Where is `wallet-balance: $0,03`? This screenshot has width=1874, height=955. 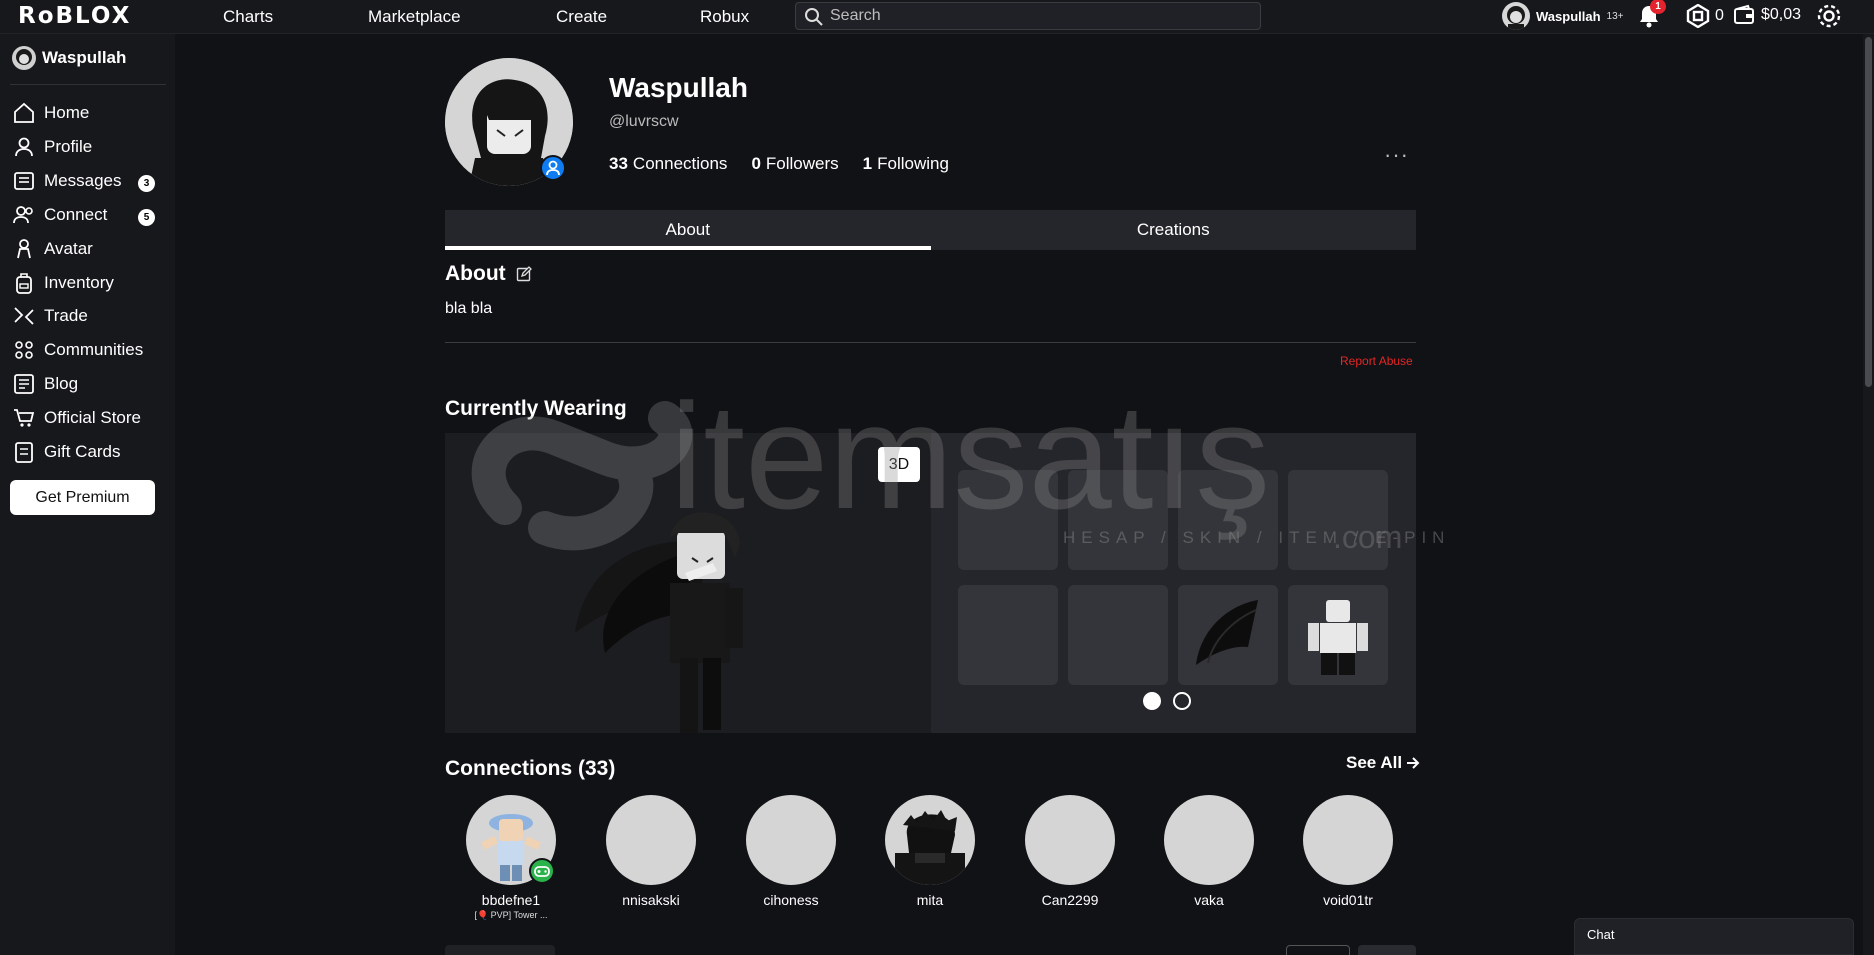 wallet-balance: $0,03 is located at coordinates (1767, 15).